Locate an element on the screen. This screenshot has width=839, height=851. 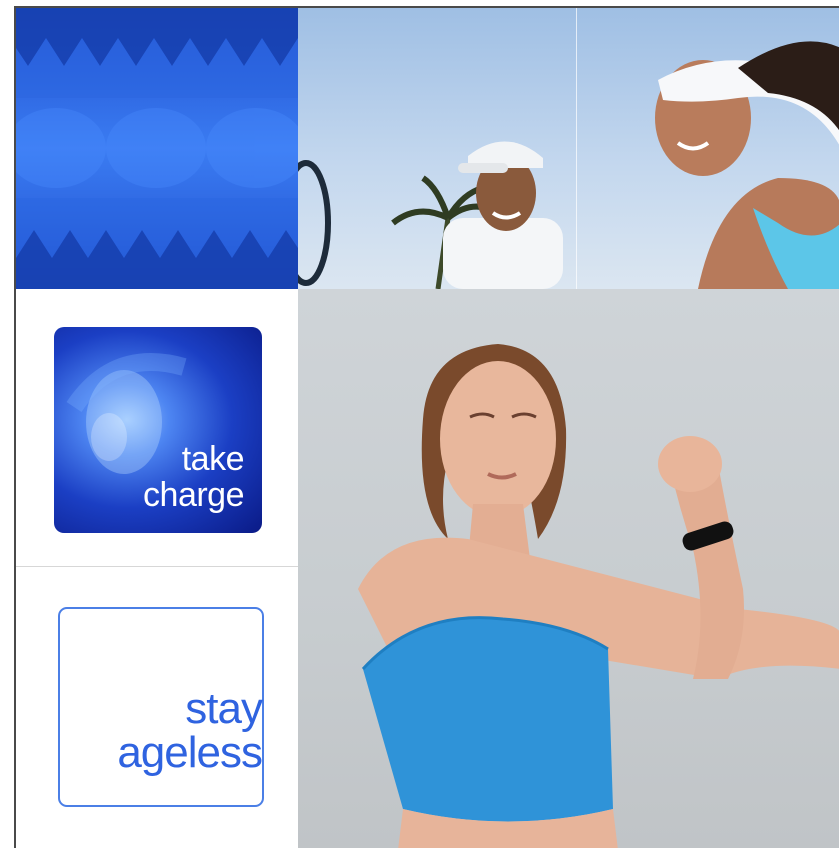
stay-ageless-line1: stay is located at coordinates (224, 708).